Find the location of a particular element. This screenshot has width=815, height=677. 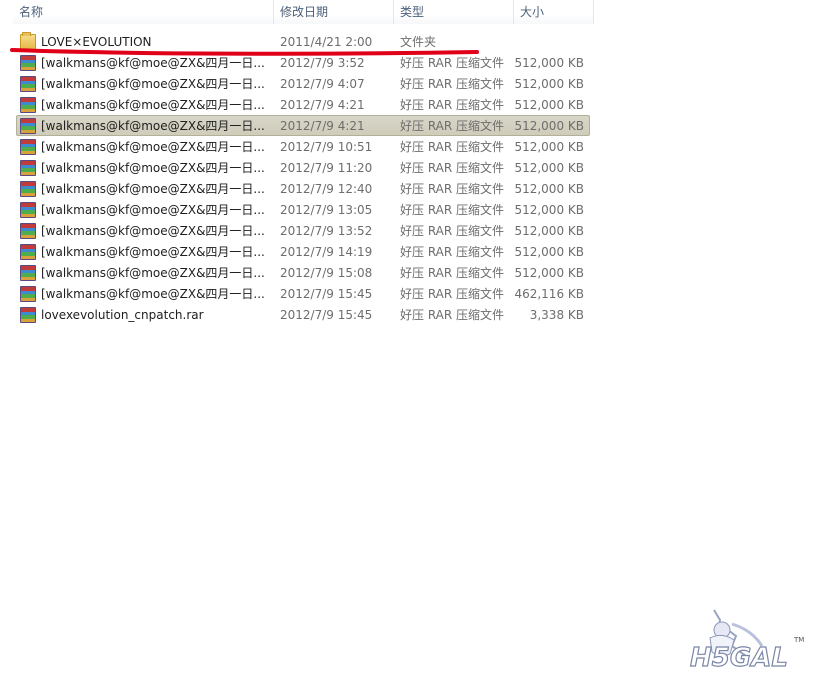

watermark-logo-text: H5GAL is located at coordinates (739, 658).